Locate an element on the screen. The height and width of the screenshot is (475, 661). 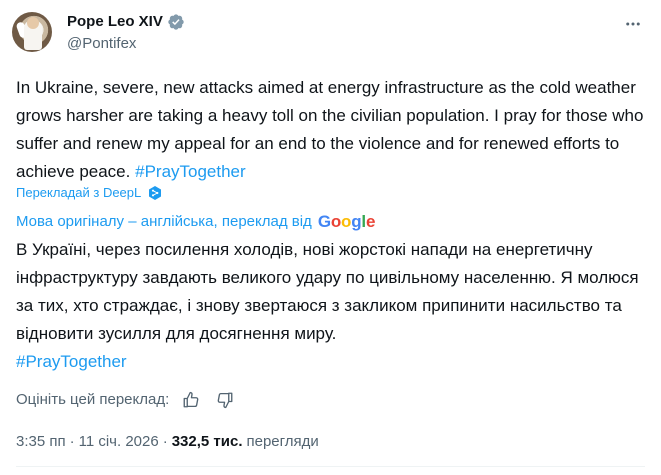
google-logo-letter: g is located at coordinates (356, 221).